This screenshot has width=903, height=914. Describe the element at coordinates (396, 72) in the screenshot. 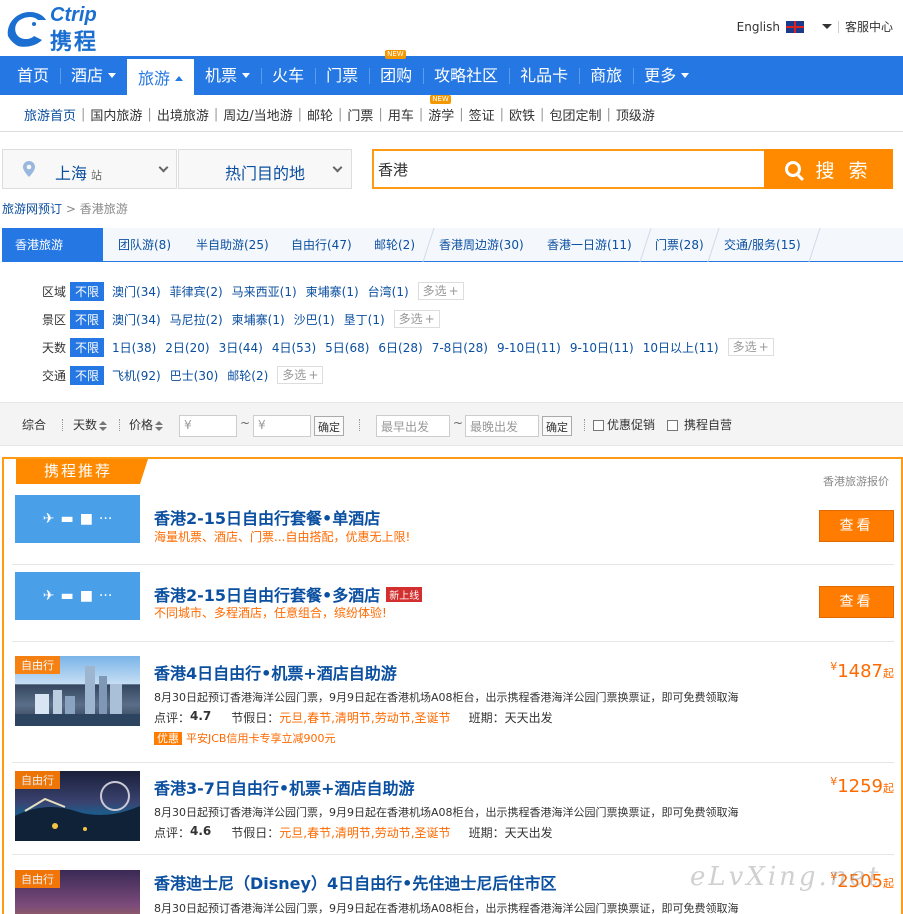

I see `nav-groupbuy: 团购 NEW` at that location.